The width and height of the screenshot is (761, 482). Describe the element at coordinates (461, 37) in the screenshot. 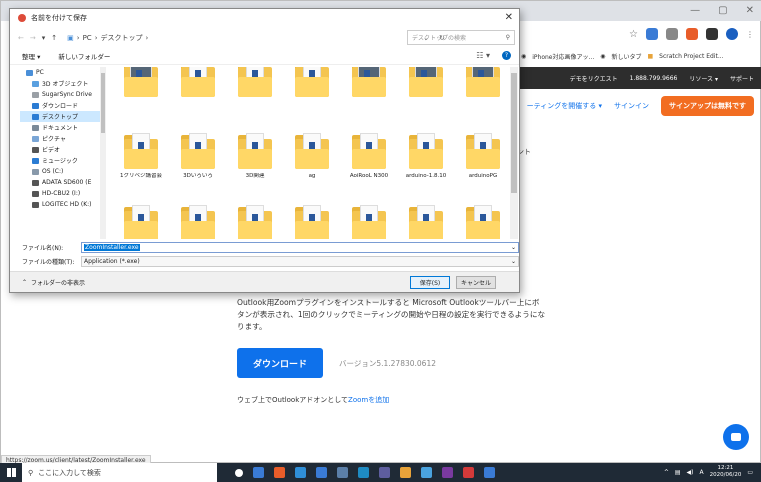

I see `search-input: デスクトップの検索 ⚲` at that location.